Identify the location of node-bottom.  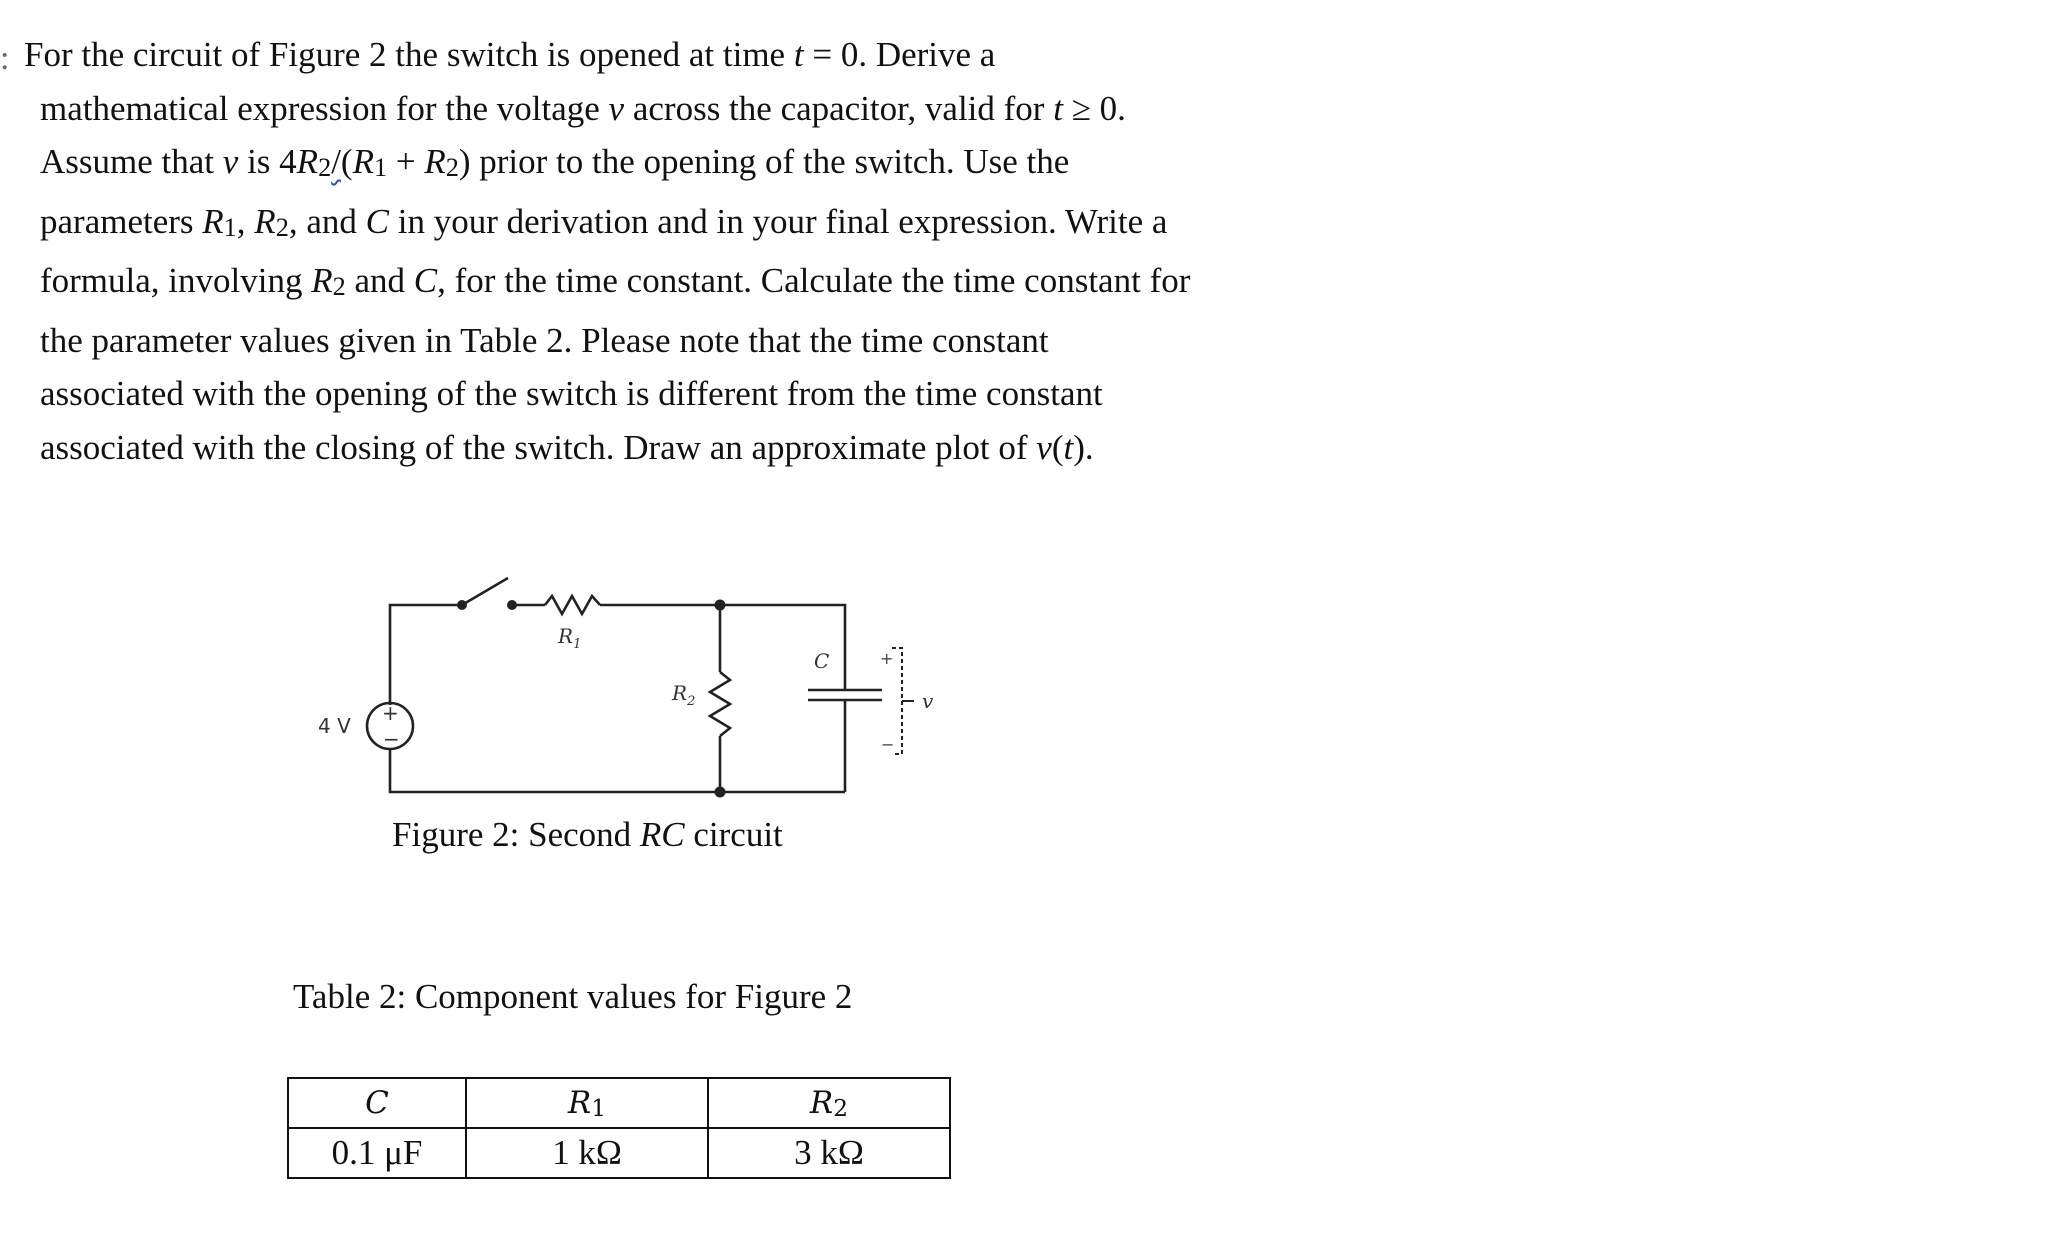
(720, 792).